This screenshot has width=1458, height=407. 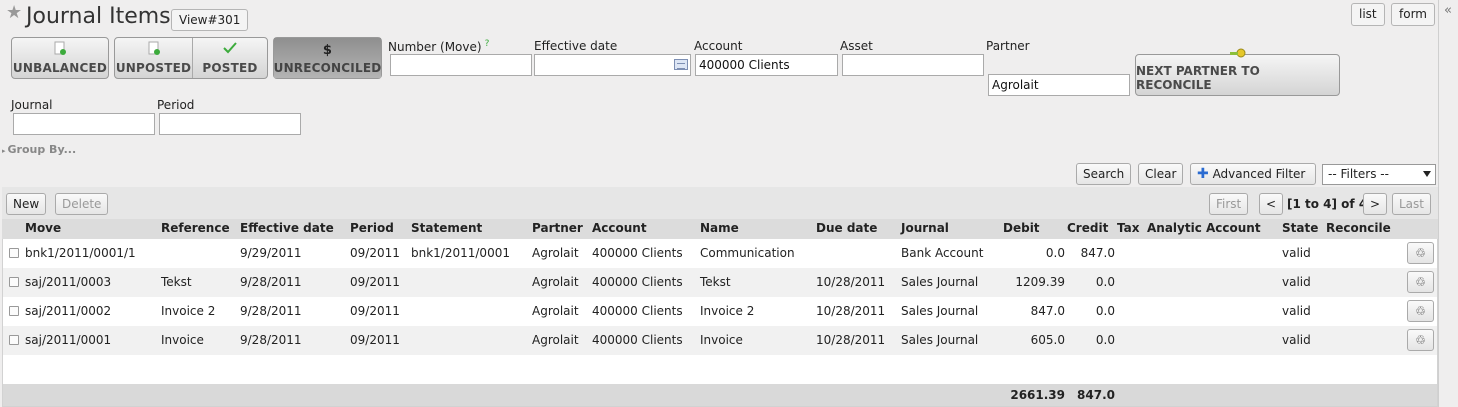 What do you see at coordinates (718, 46) in the screenshot?
I see `account-label: Account` at bounding box center [718, 46].